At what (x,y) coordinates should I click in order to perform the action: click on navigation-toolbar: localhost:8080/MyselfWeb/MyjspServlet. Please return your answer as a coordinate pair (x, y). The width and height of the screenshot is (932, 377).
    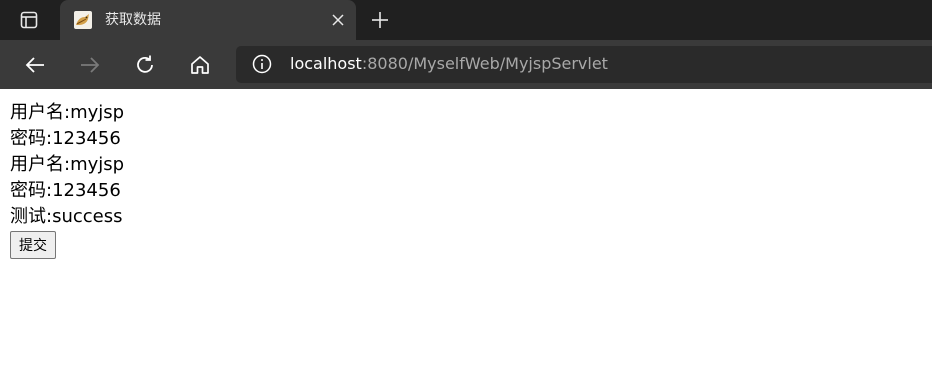
    Looking at the image, I should click on (466, 64).